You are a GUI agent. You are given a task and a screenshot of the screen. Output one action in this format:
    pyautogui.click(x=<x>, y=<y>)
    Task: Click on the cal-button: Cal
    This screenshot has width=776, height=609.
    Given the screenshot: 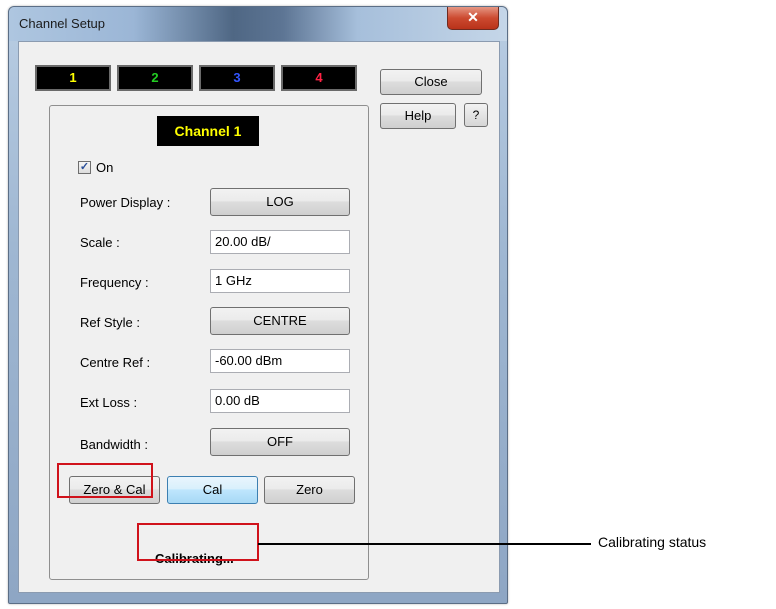 What is the action you would take?
    pyautogui.click(x=212, y=490)
    